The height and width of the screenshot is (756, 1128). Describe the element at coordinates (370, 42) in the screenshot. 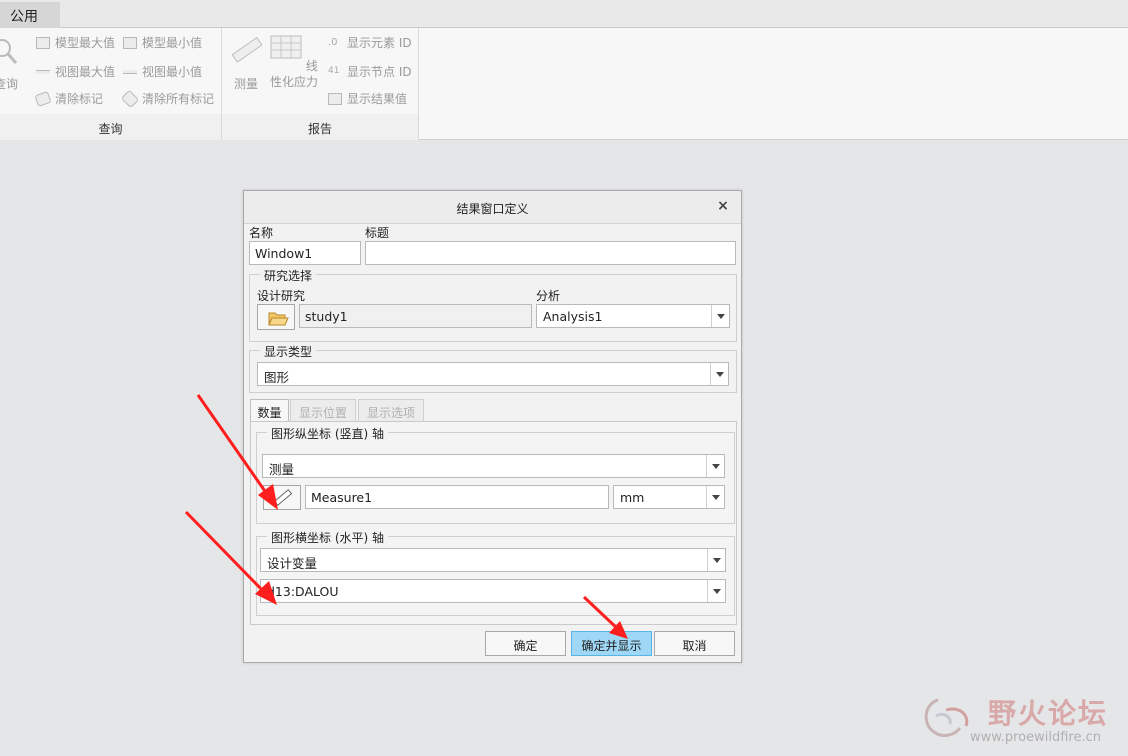

I see `show-element-id-button: .0 显示元素 ID` at that location.